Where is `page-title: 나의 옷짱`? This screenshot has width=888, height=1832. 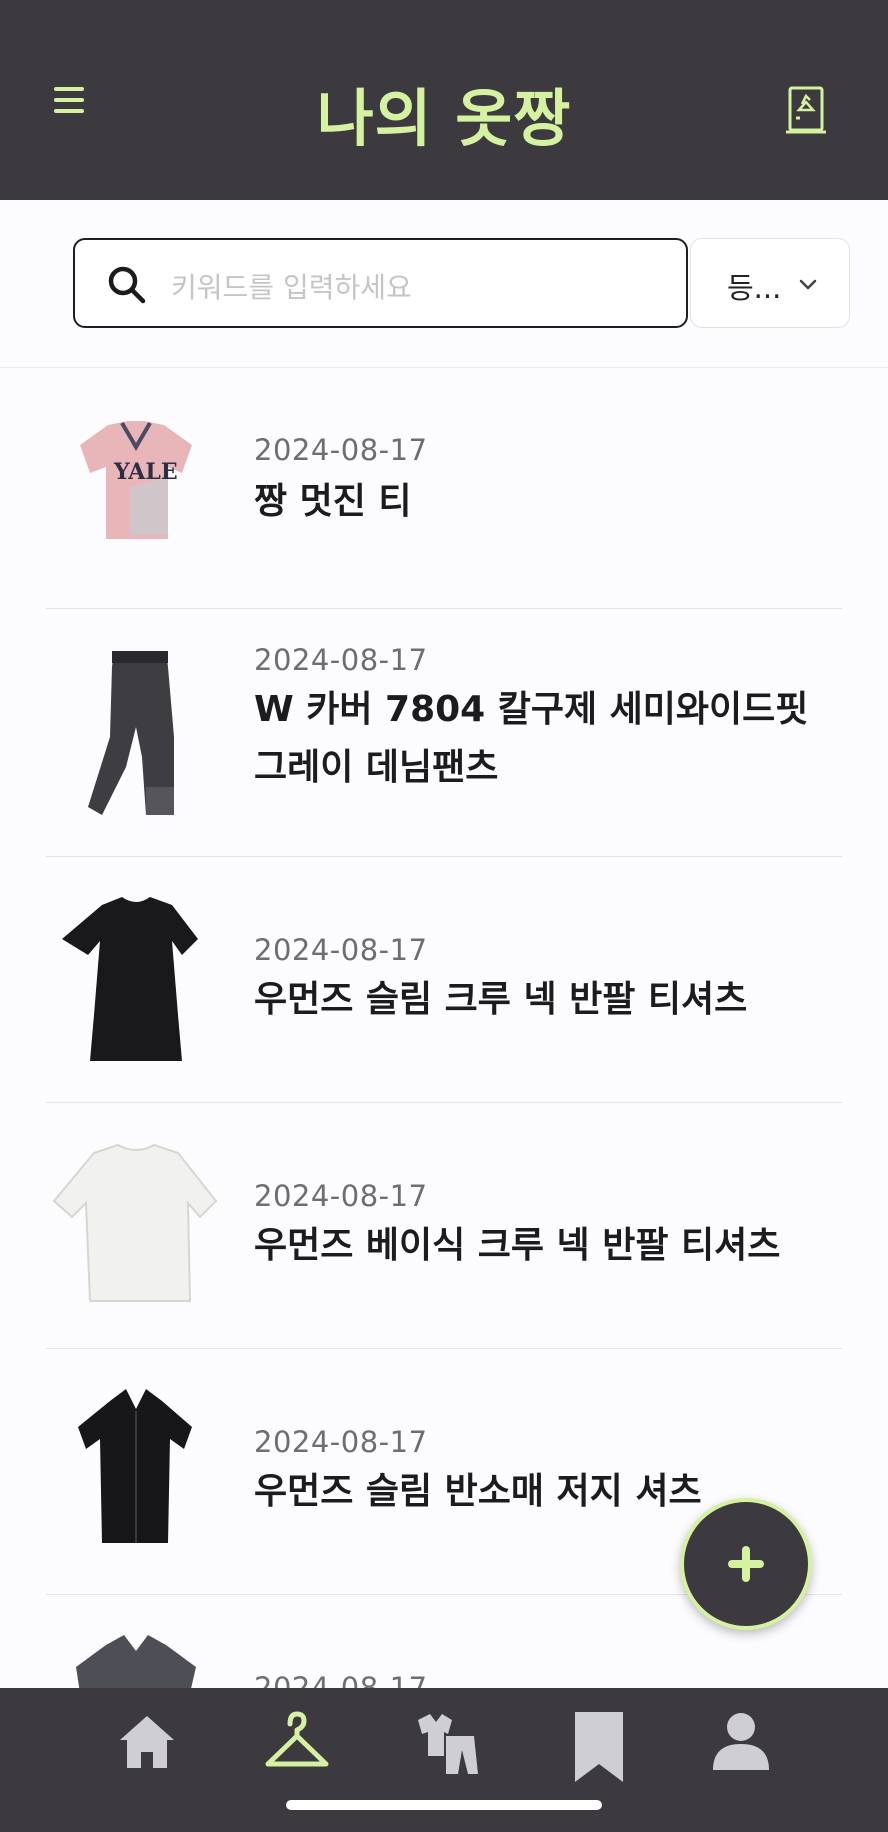 page-title: 나의 옷짱 is located at coordinates (444, 118).